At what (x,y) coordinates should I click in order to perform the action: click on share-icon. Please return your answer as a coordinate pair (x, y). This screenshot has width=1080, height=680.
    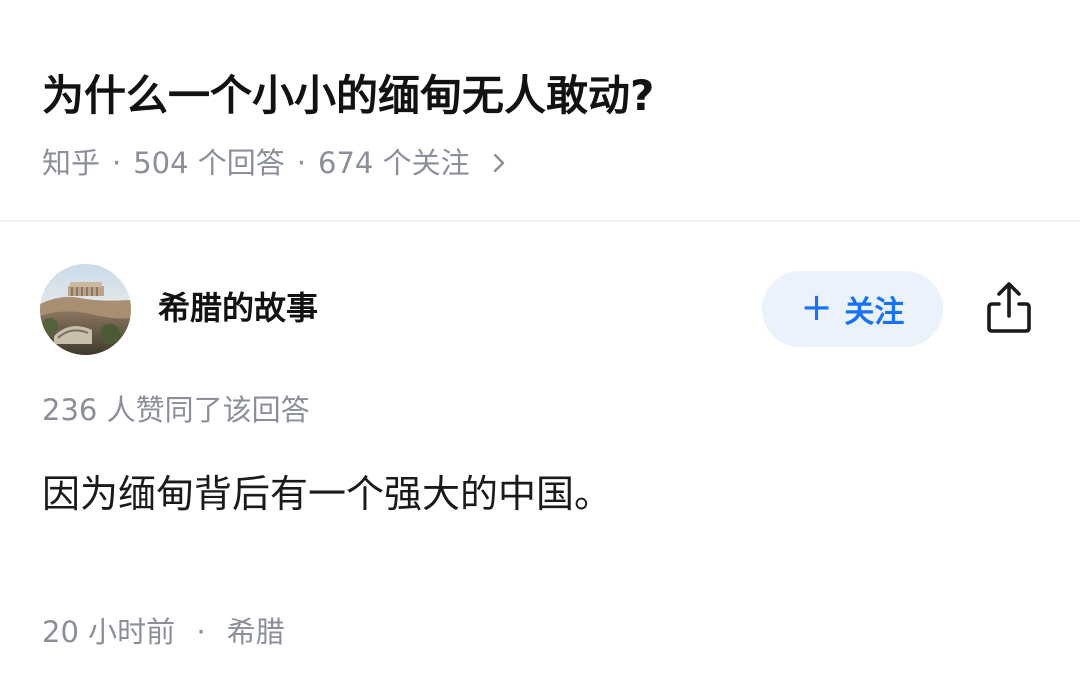
    Looking at the image, I should click on (1009, 308).